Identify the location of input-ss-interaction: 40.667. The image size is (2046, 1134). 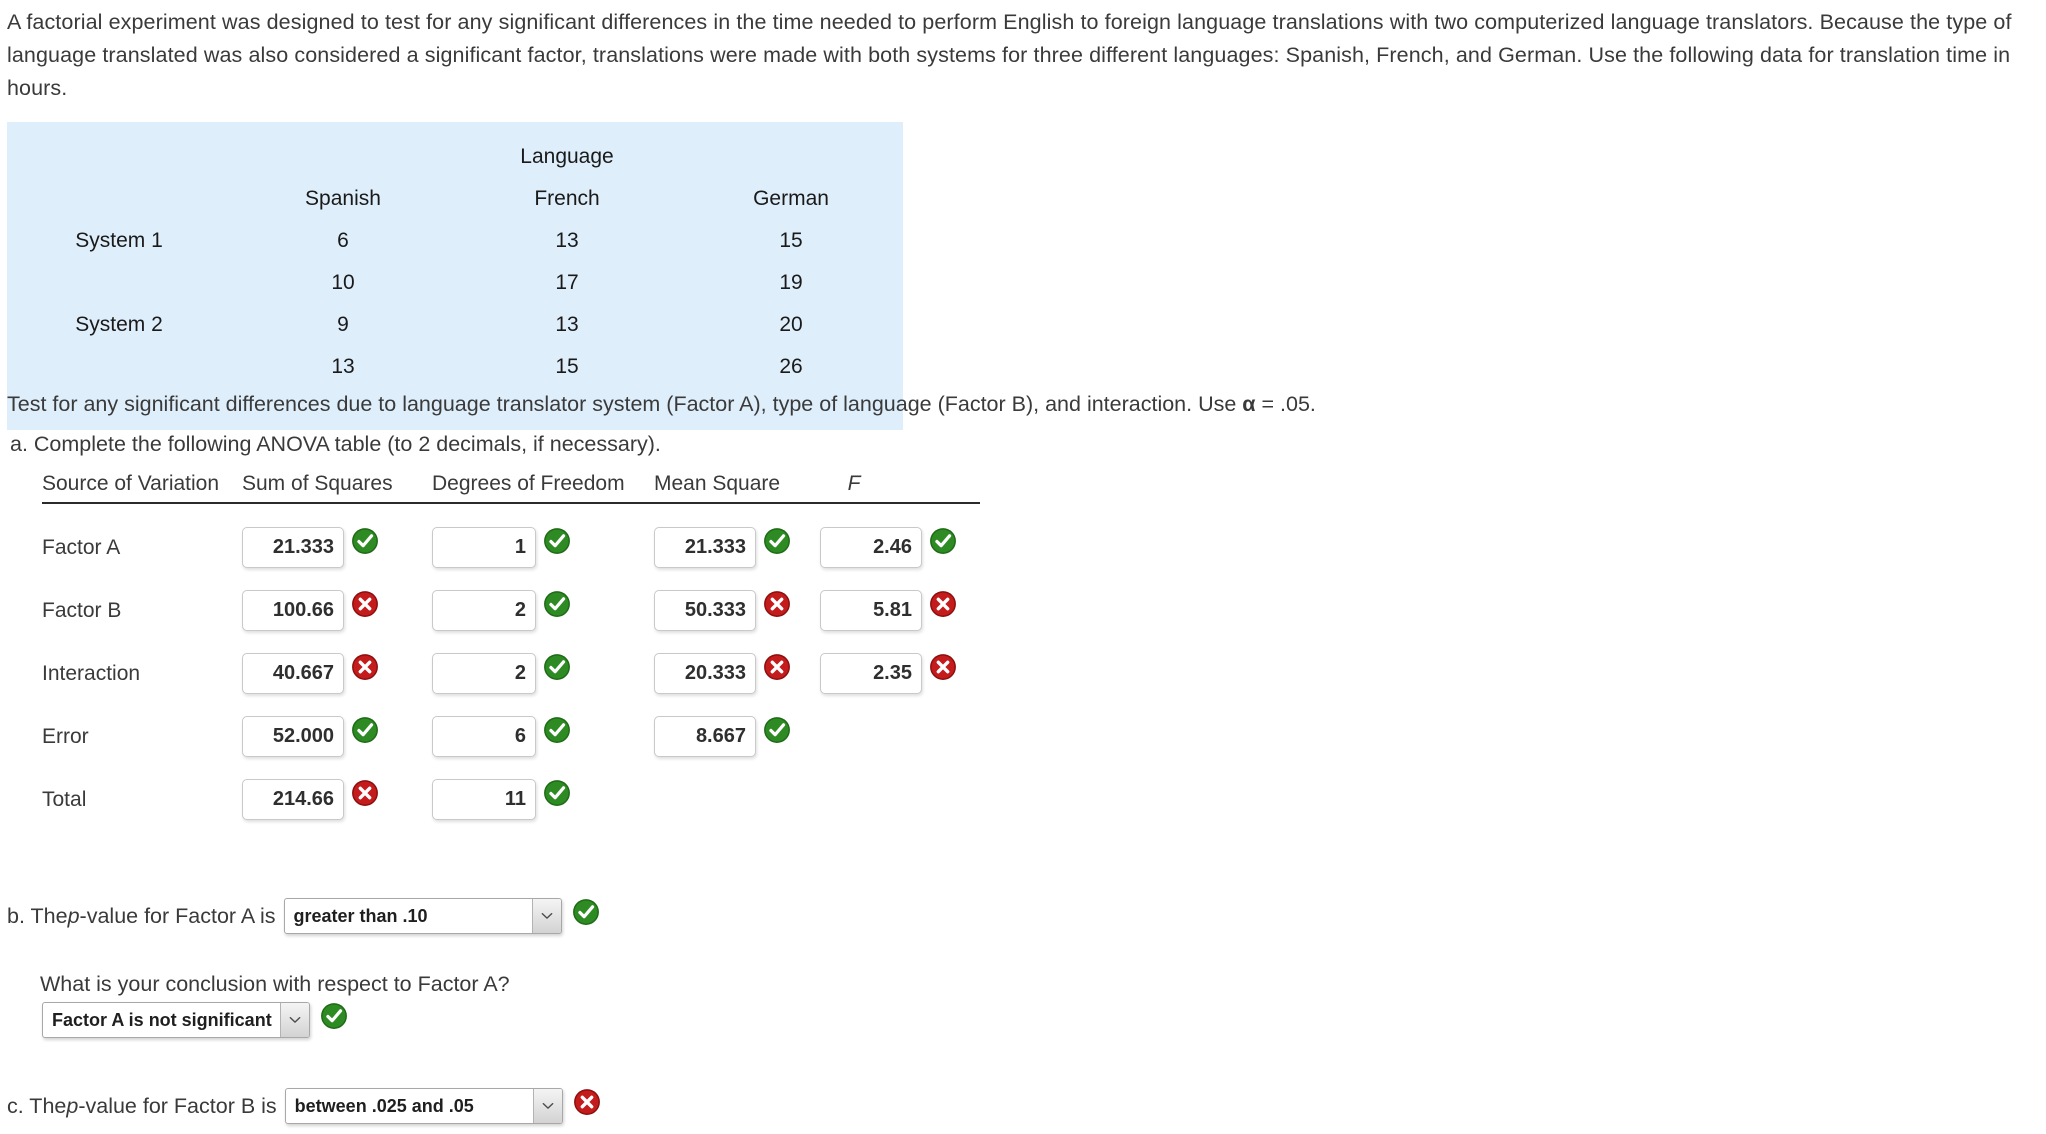
(293, 673).